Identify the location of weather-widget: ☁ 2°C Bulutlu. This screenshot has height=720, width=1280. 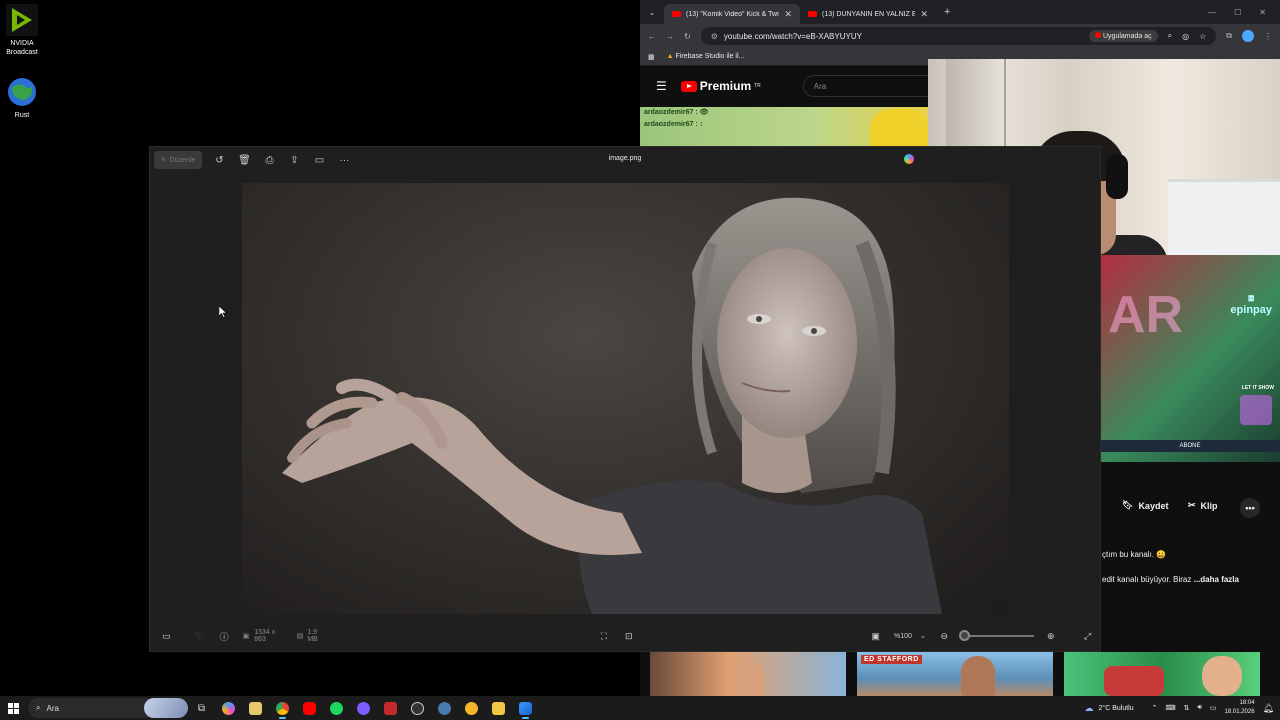
(1109, 708).